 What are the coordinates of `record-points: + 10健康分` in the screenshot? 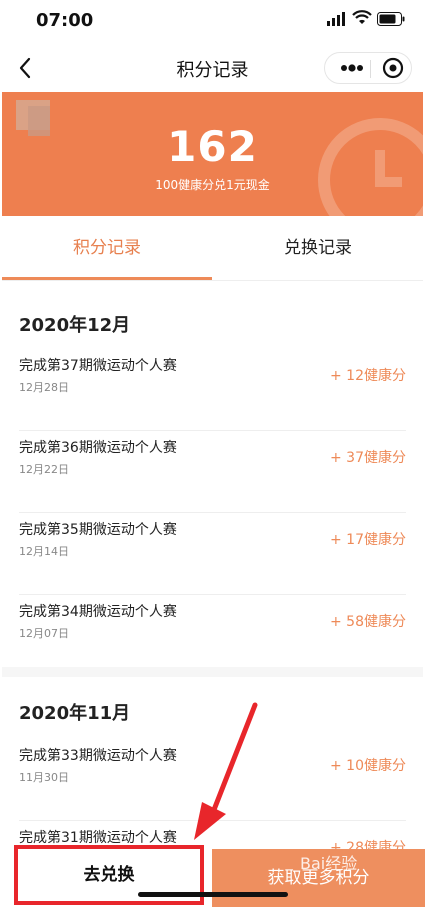 It's located at (368, 766).